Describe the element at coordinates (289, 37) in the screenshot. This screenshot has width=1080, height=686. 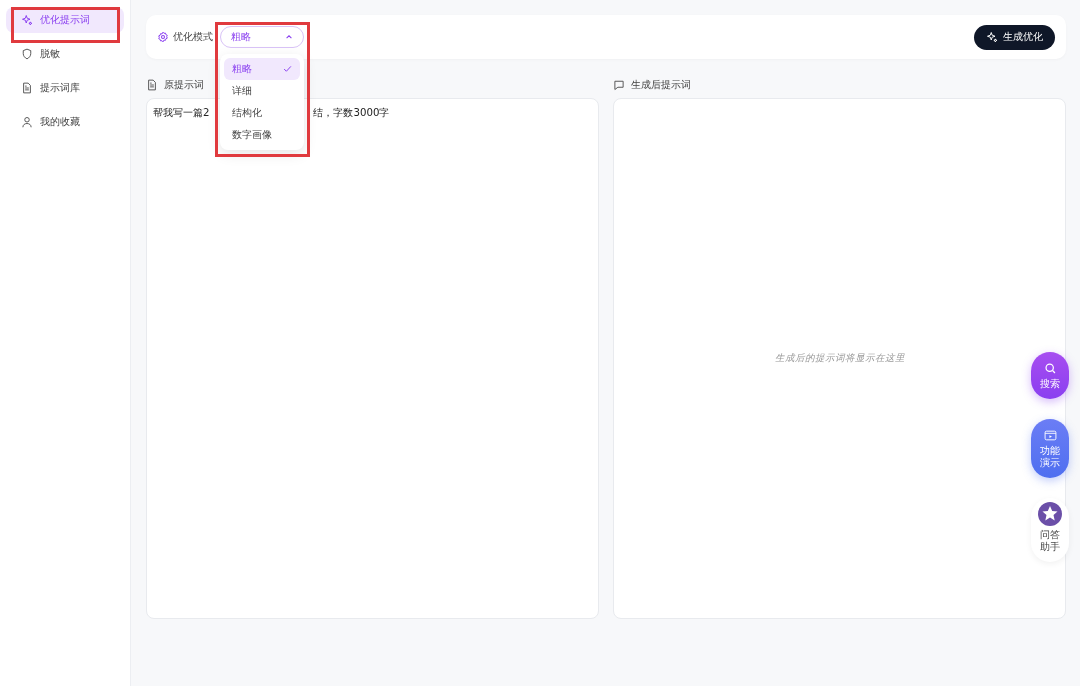
I see `caret-icon` at that location.